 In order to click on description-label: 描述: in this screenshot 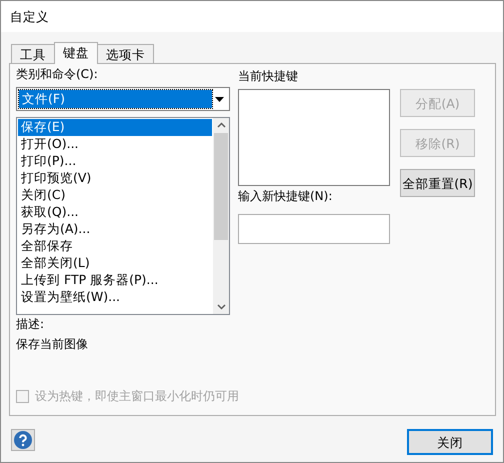, I will do `click(31, 324)`.